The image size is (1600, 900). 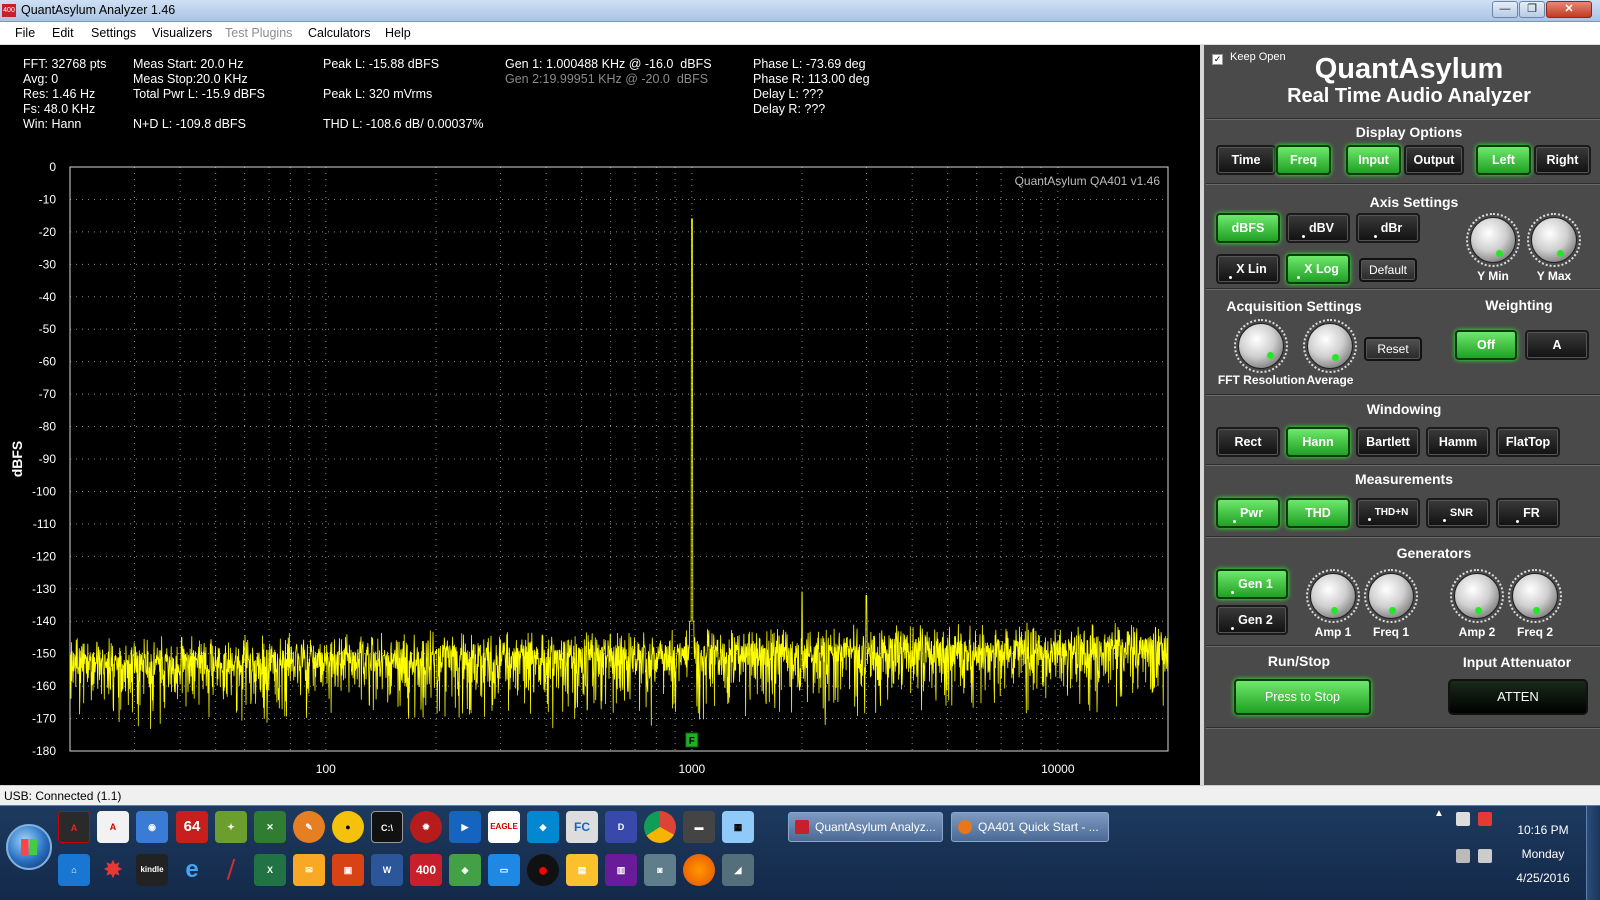 I want to click on freq1-knob, so click(x=1391, y=596).